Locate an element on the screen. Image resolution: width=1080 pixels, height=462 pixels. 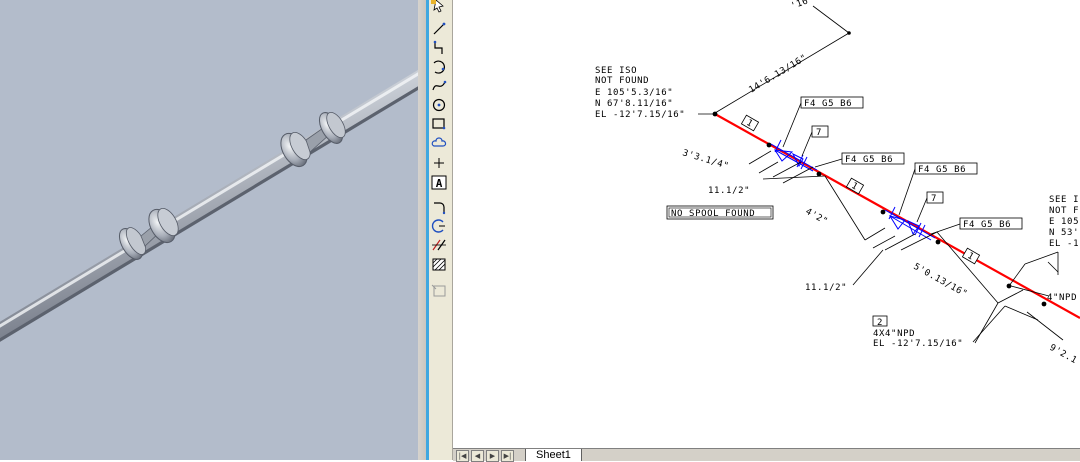
circle-tool-icon is located at coordinates (439, 105).